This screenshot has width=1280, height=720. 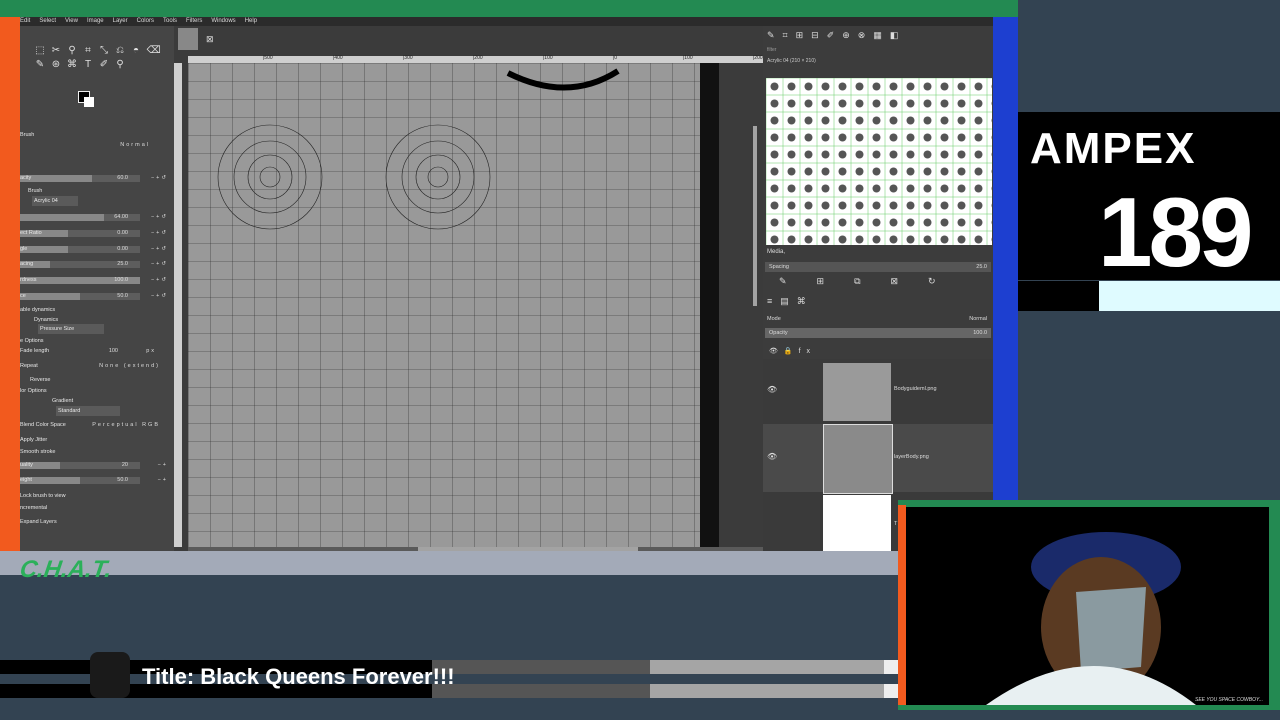 What do you see at coordinates (71, 21) in the screenshot?
I see `menu-item-view: View` at bounding box center [71, 21].